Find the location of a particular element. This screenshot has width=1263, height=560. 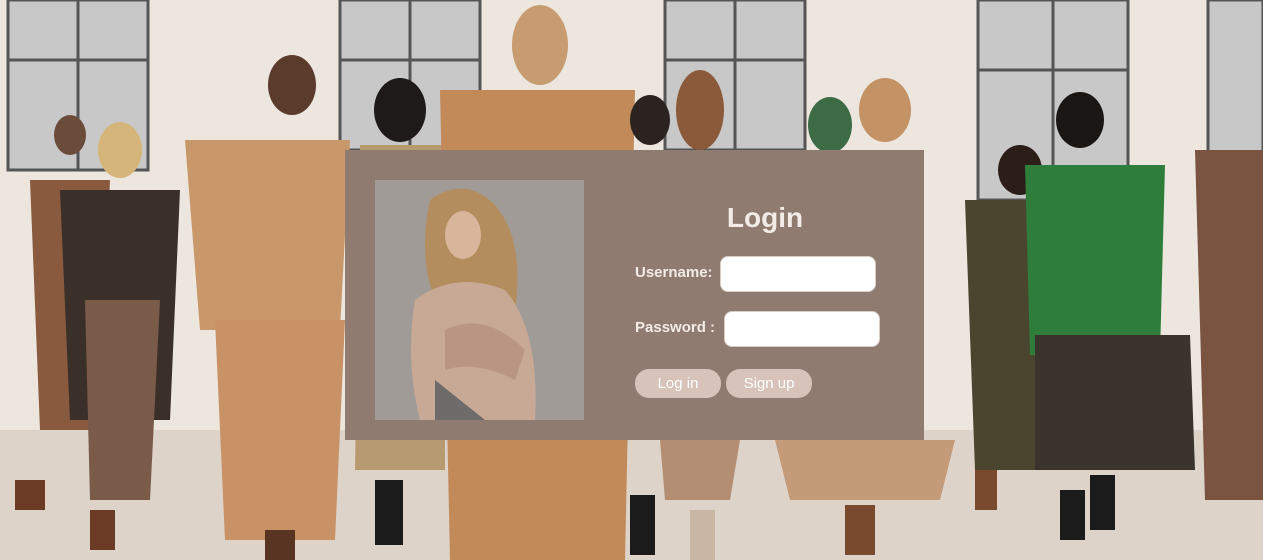

username-label: Username: is located at coordinates (674, 272).